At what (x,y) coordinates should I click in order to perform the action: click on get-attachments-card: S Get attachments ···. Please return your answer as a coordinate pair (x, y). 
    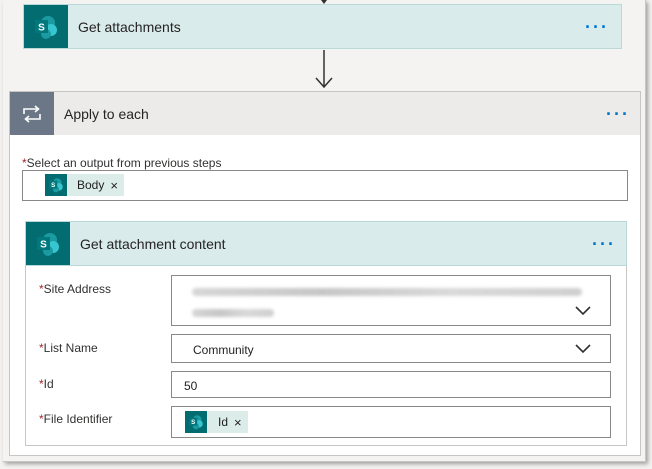
    Looking at the image, I should click on (322, 26).